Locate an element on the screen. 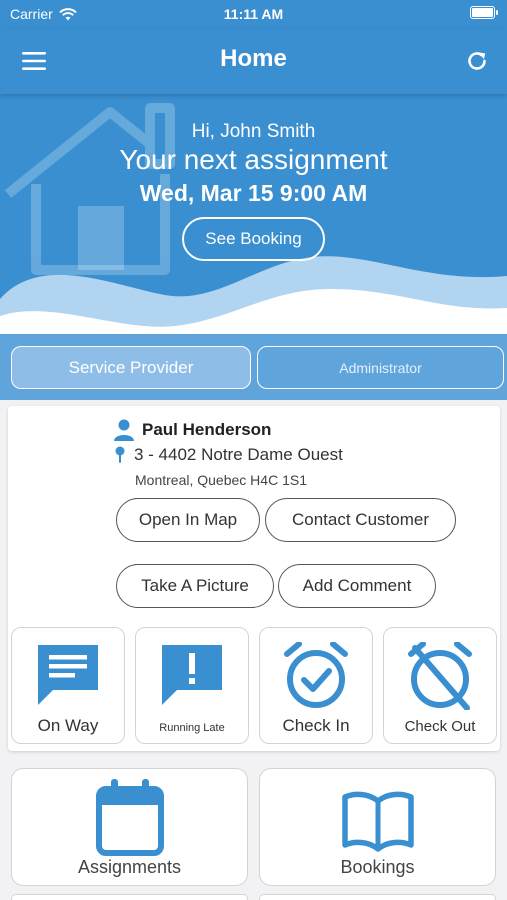 The image size is (507, 900). location-pin-icon is located at coordinates (120, 454).